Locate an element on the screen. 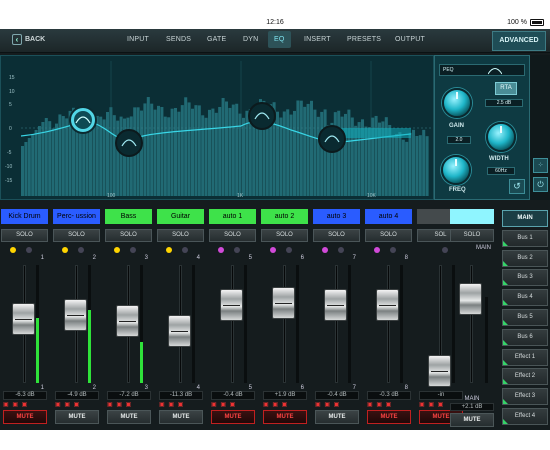  width-knob is located at coordinates (501, 137).